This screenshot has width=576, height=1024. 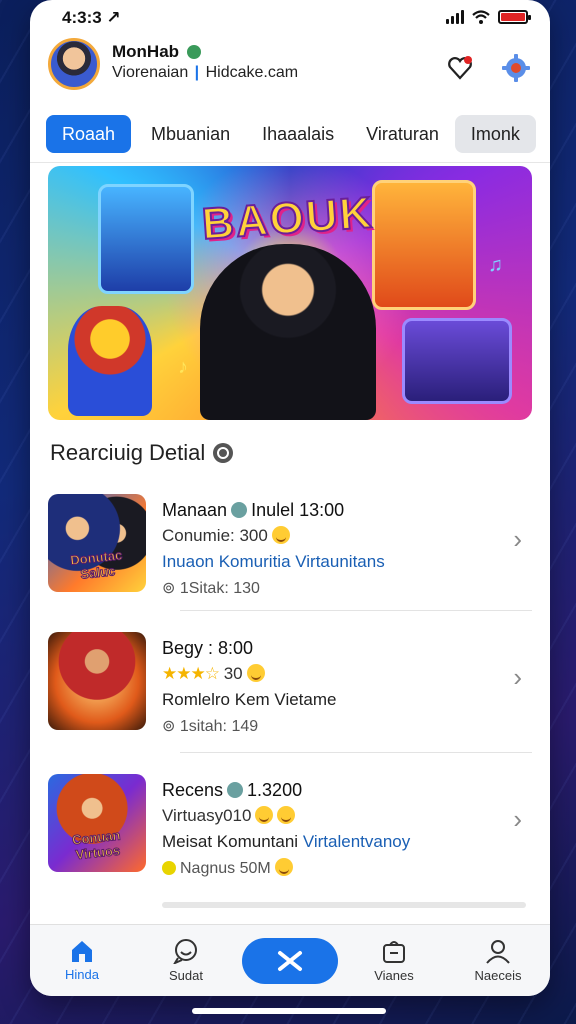 What do you see at coordinates (186, 975) in the screenshot?
I see `nav-chat-label: Sudat` at bounding box center [186, 975].